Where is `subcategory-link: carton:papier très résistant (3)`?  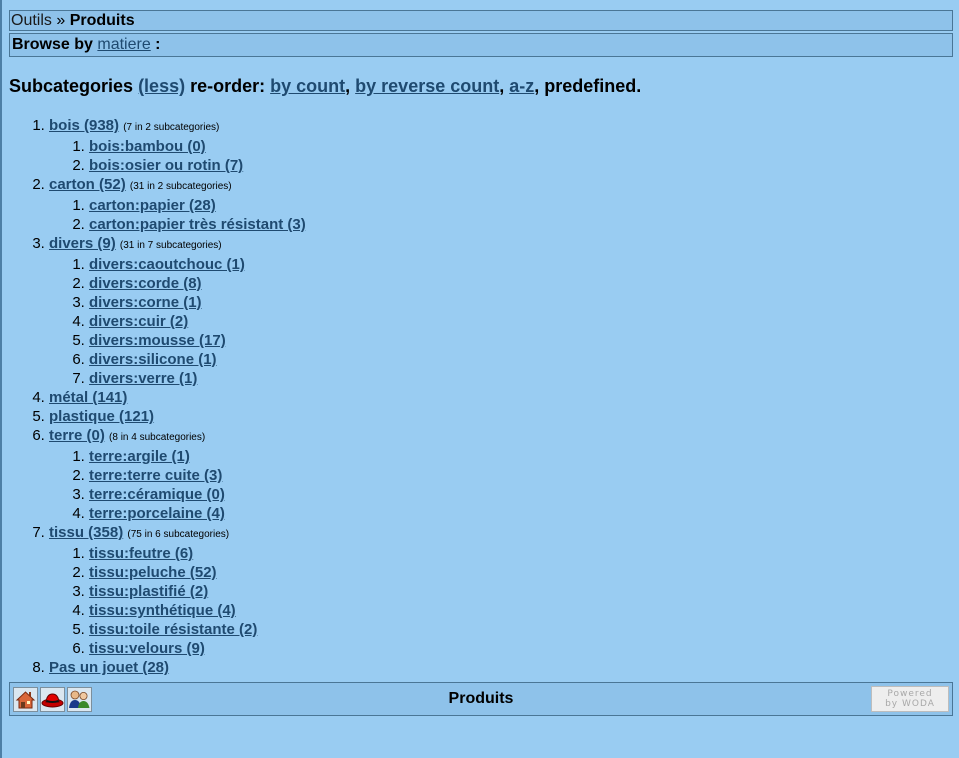 subcategory-link: carton:papier très résistant (3) is located at coordinates (197, 224).